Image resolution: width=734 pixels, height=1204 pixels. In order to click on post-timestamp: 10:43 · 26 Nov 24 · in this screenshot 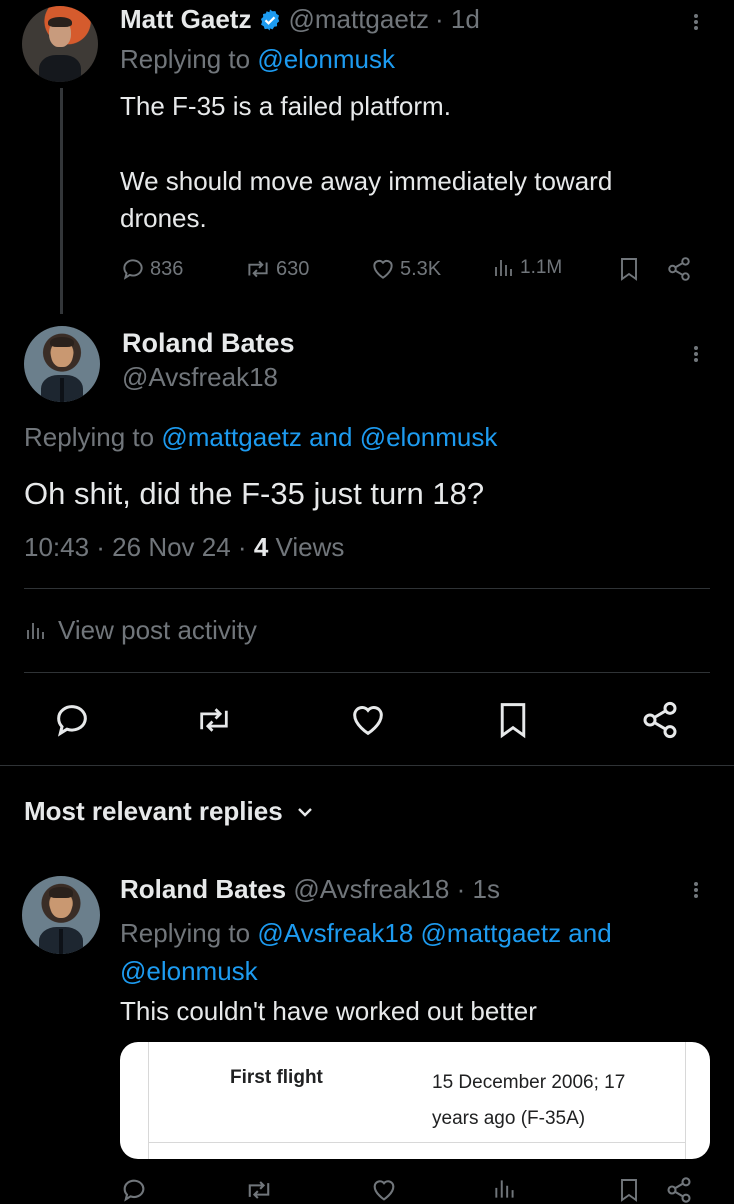, I will do `click(139, 547)`.